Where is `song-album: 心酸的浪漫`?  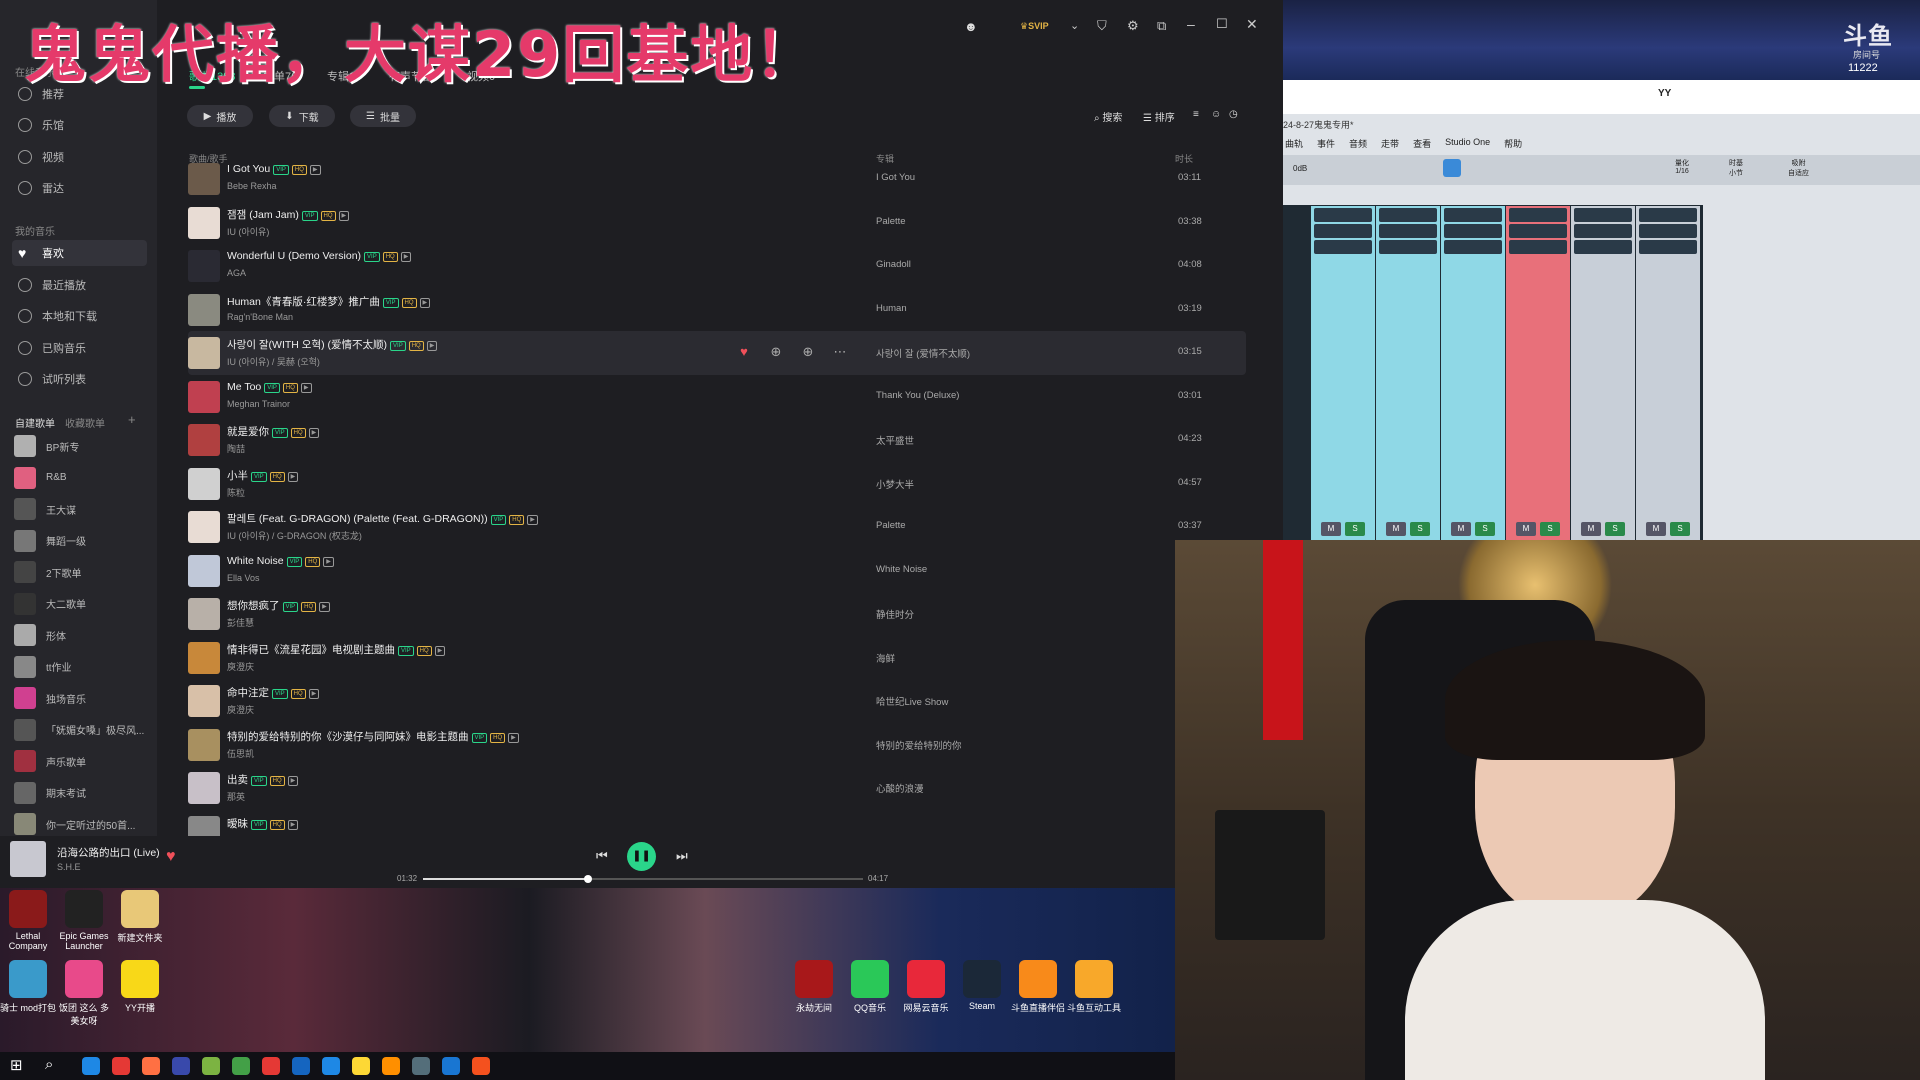
song-album: 心酸的浪漫 is located at coordinates (900, 788).